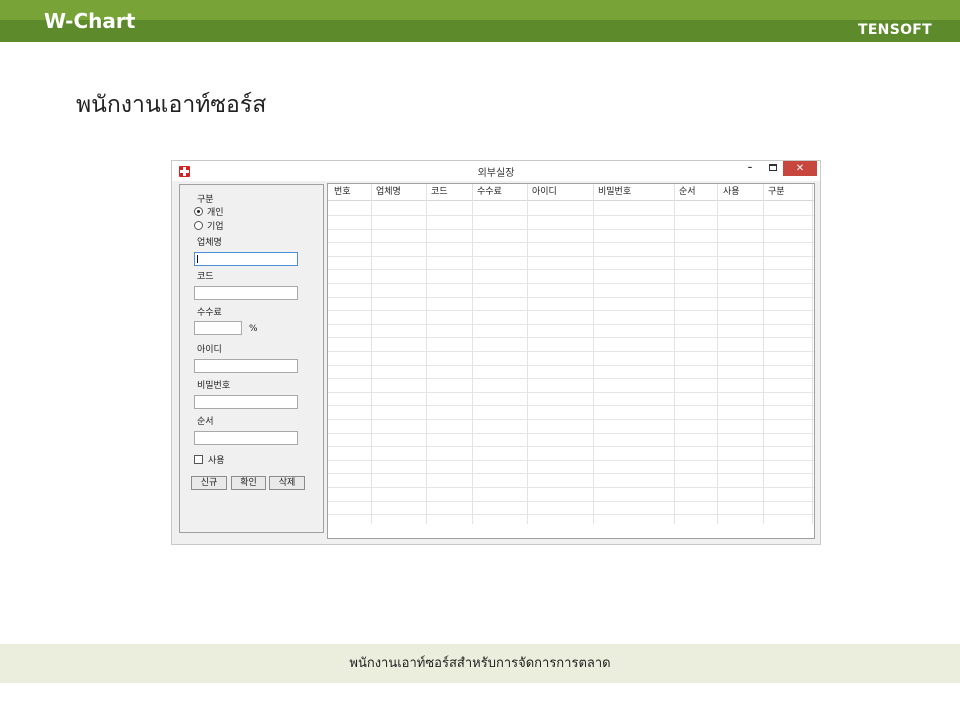  I want to click on column-header-number: 번호, so click(342, 192).